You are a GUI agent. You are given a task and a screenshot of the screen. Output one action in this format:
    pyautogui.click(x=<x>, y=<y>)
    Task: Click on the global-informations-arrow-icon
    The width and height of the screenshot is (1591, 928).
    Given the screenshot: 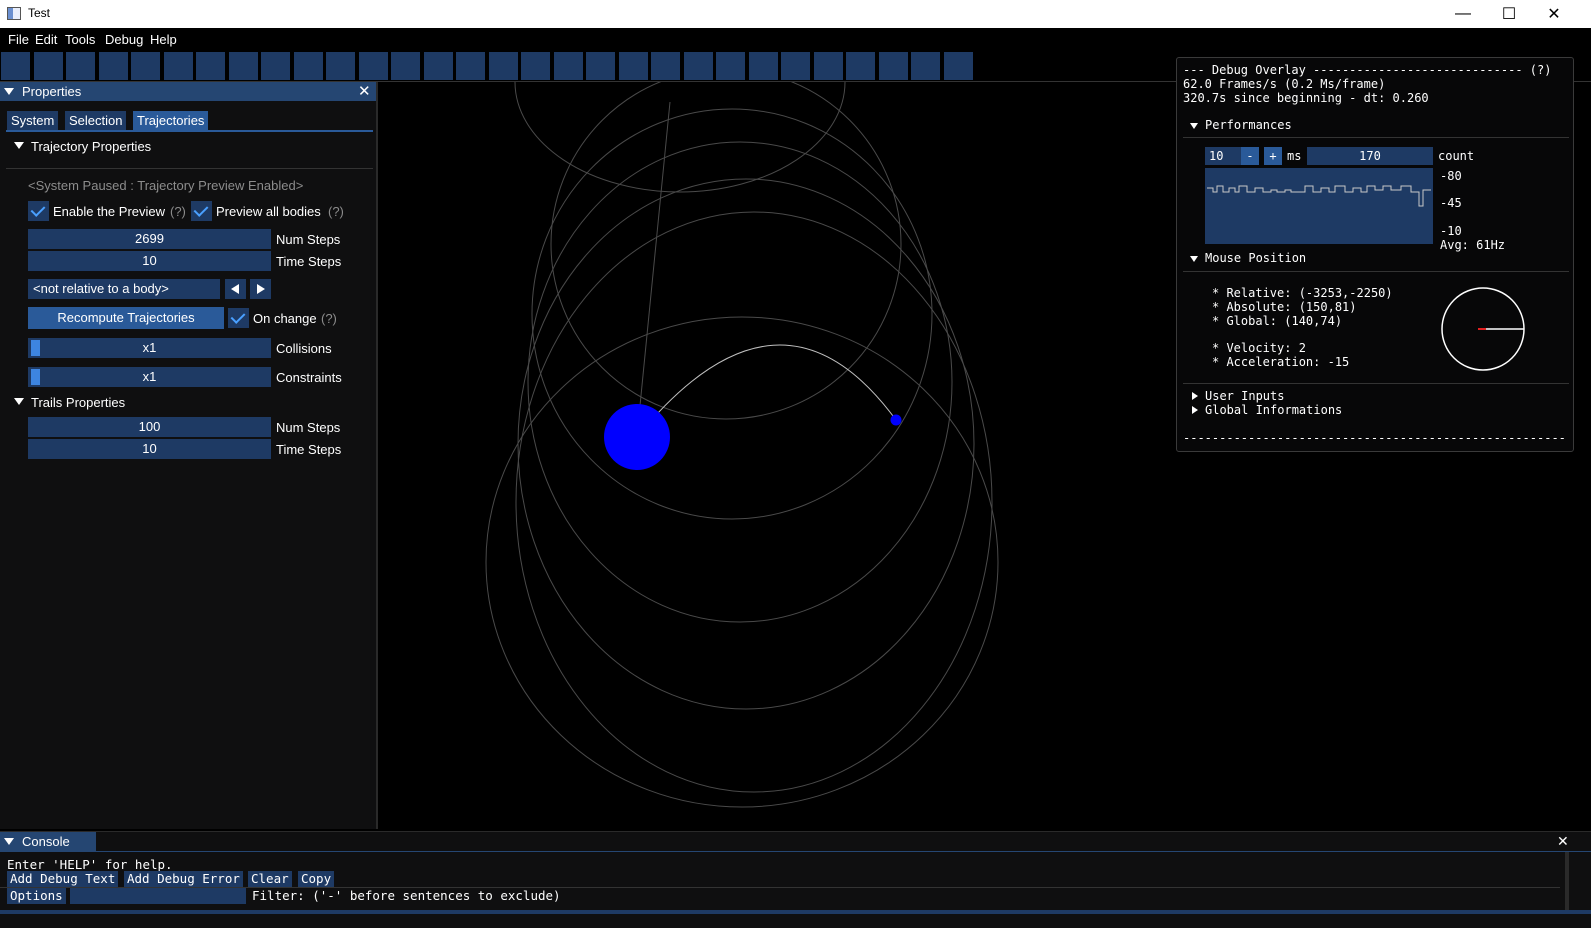 What is the action you would take?
    pyautogui.click(x=1195, y=410)
    